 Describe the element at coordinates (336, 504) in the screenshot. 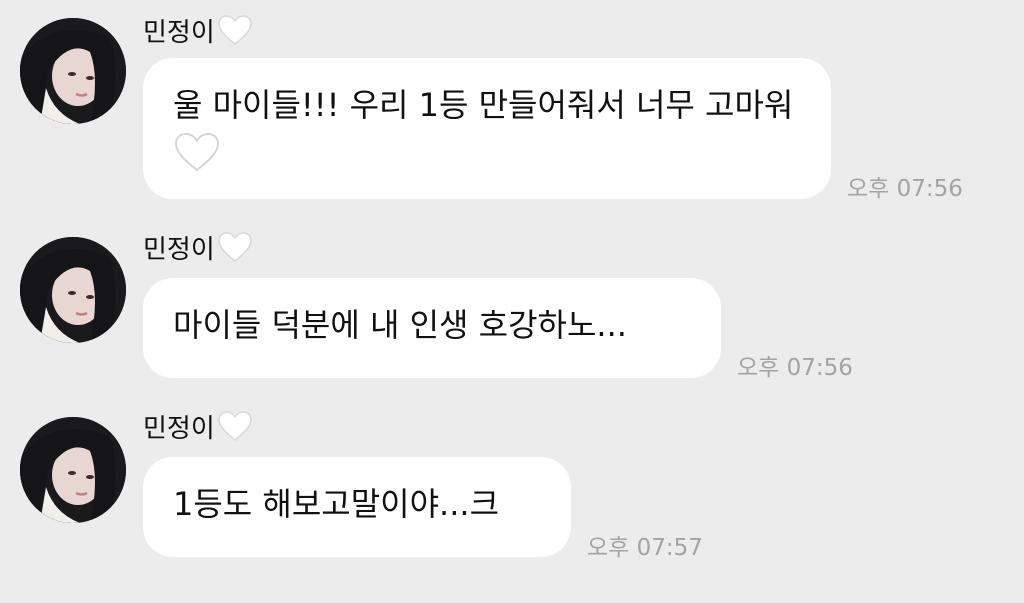

I see `message-text: 1등도 해보고말이야...크` at that location.